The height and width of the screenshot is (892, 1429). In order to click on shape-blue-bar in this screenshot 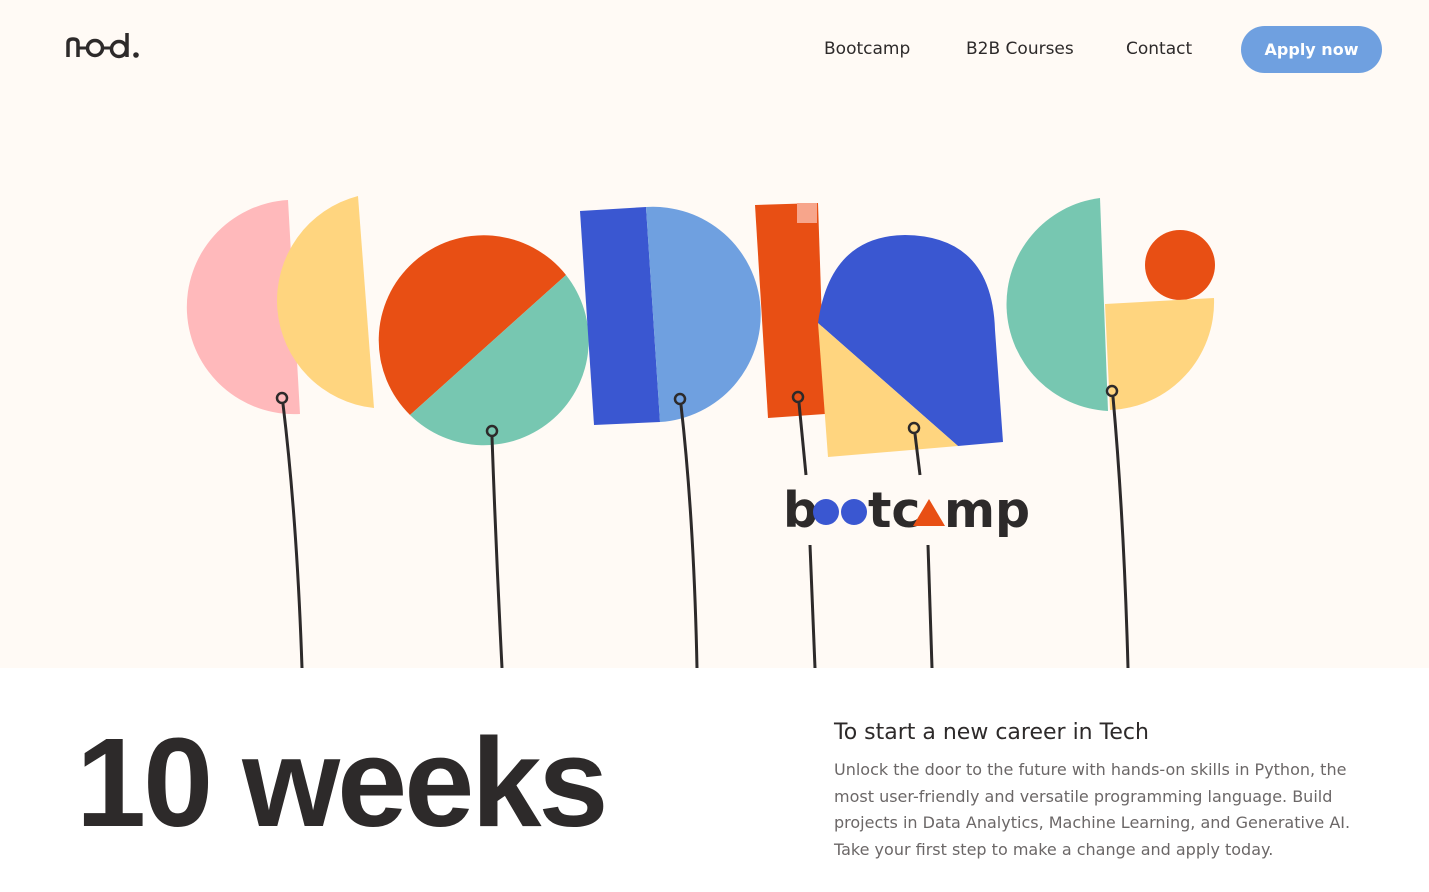, I will do `click(620, 316)`.